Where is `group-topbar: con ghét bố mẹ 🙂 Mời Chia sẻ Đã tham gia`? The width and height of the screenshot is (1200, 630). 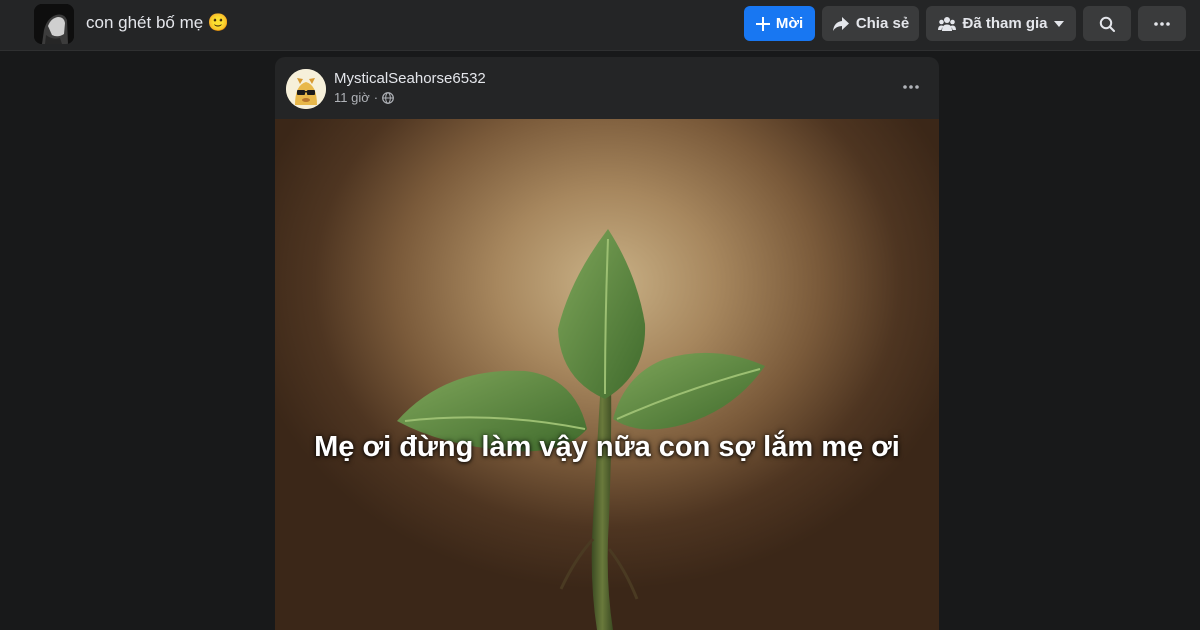
group-topbar: con ghét bố mẹ 🙂 Mời Chia sẻ Đã tham gia is located at coordinates (600, 25).